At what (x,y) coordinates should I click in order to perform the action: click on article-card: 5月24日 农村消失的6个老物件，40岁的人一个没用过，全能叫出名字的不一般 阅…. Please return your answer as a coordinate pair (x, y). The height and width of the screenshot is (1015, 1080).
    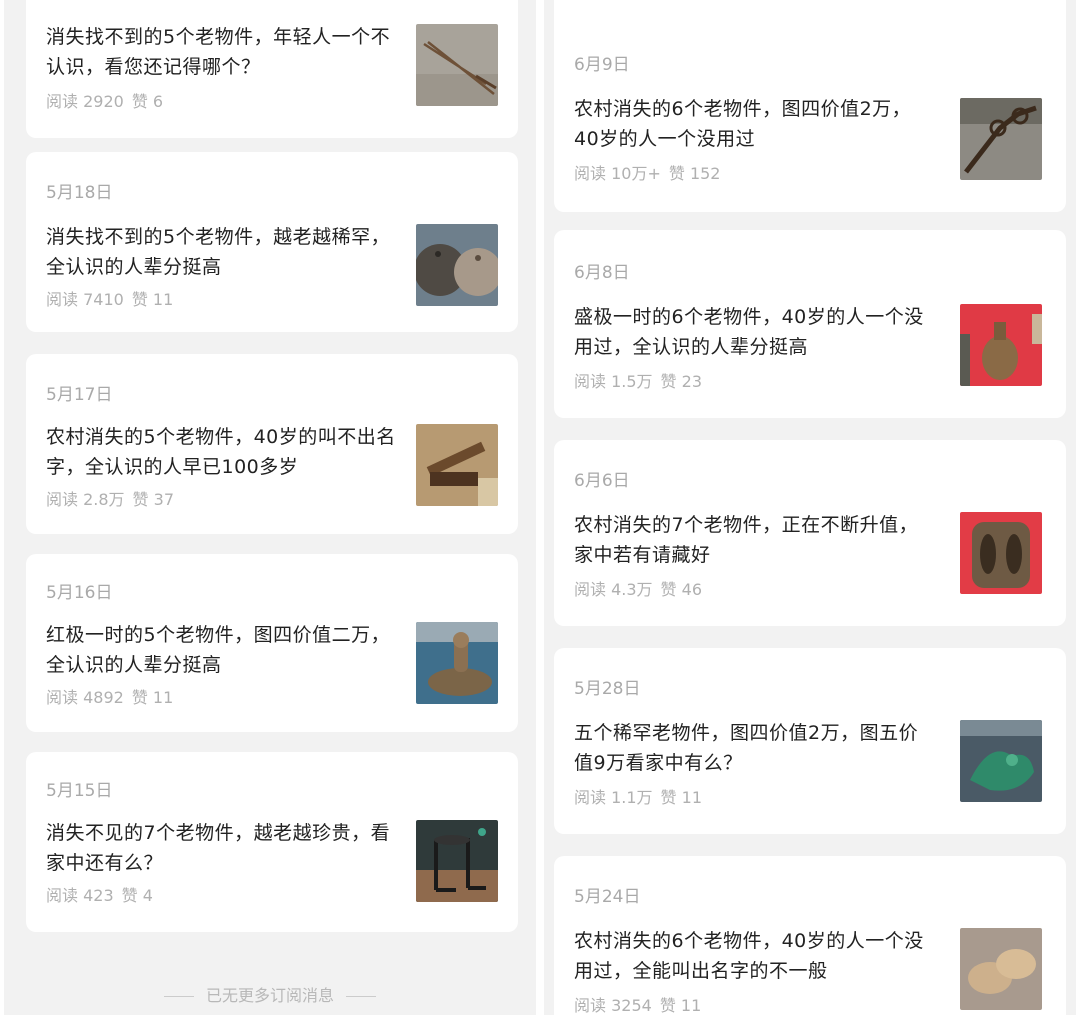
    Looking at the image, I should click on (810, 935).